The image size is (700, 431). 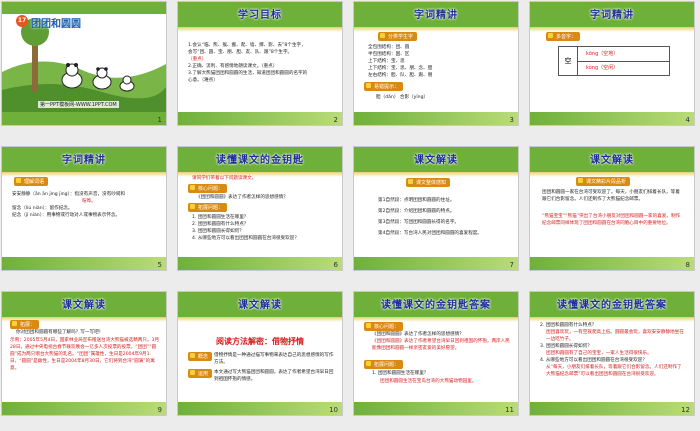 What do you see at coordinates (68, 194) in the screenshot?
I see `vocab-line: 安安静静（ān ān jìng jìng）：指没有声音，没有吵闹和` at bounding box center [68, 194].